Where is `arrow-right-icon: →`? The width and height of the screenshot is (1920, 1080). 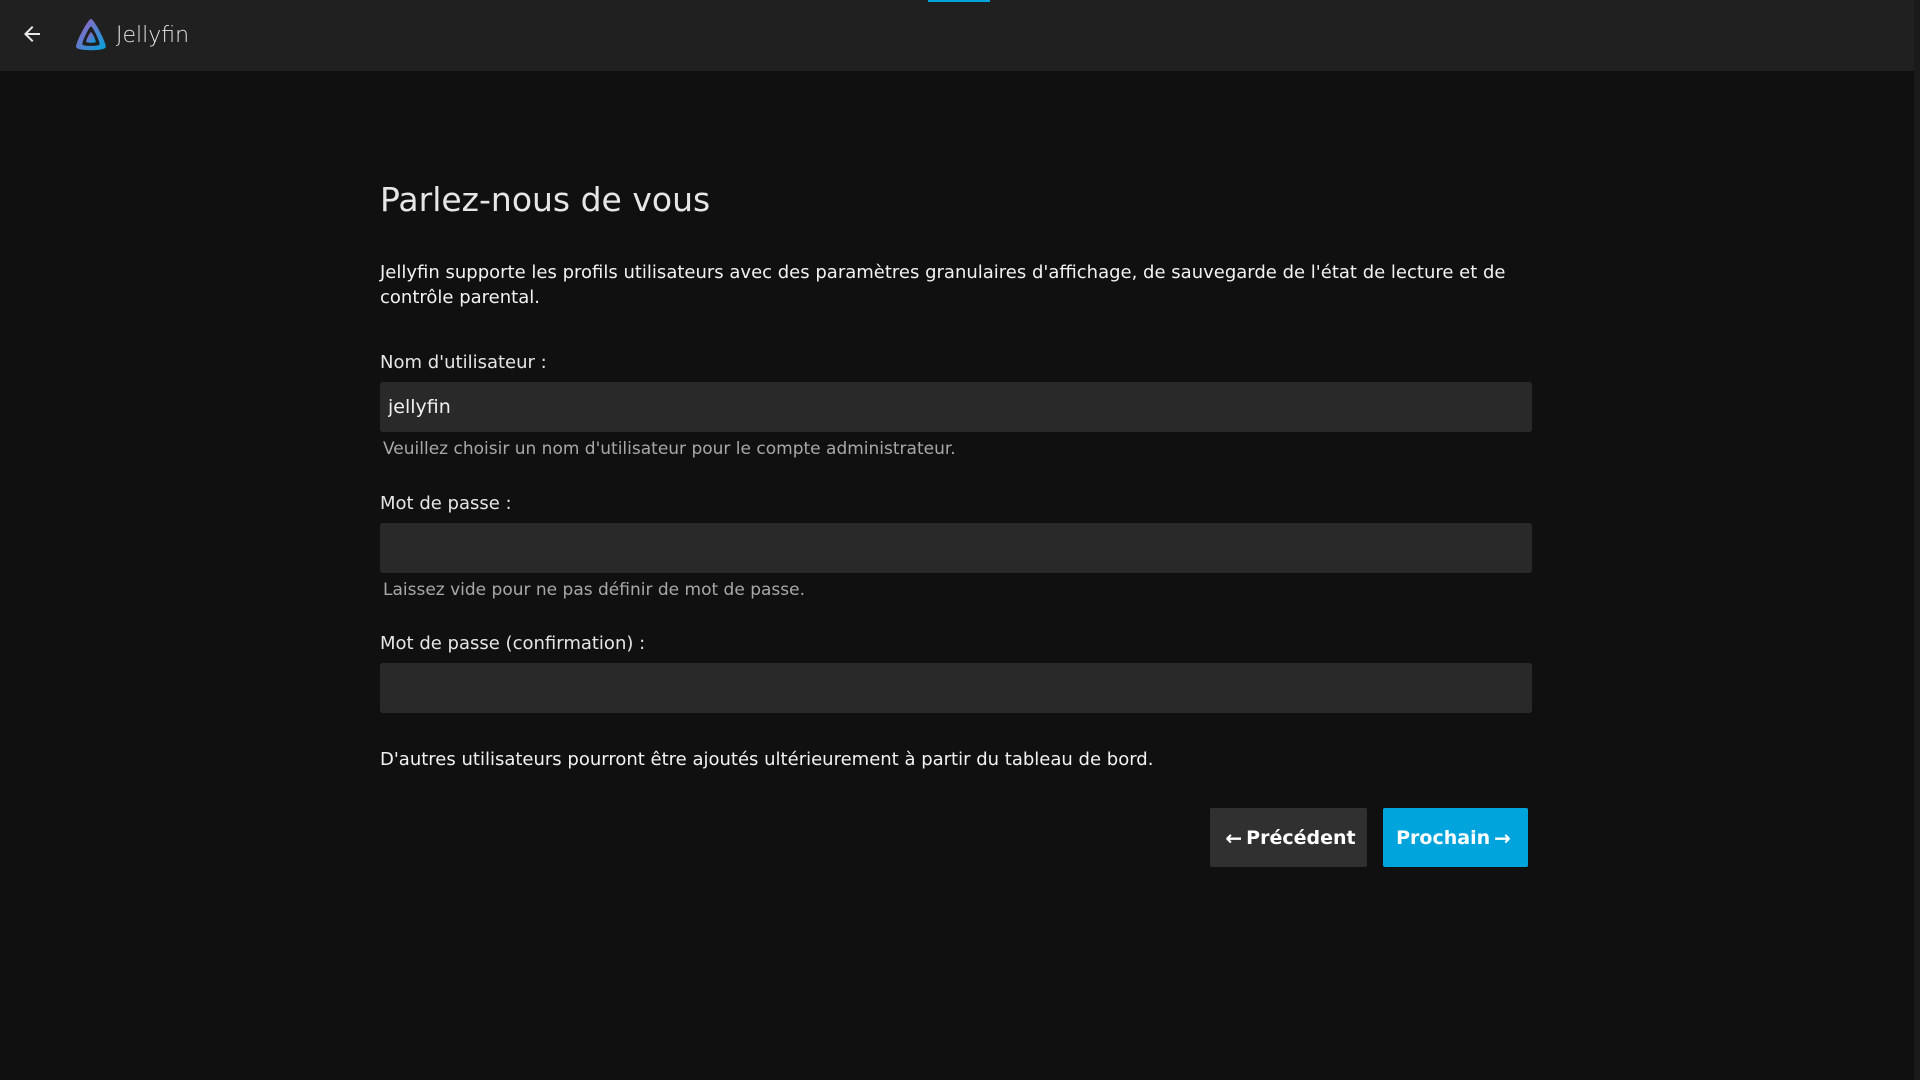 arrow-right-icon: → is located at coordinates (1502, 837).